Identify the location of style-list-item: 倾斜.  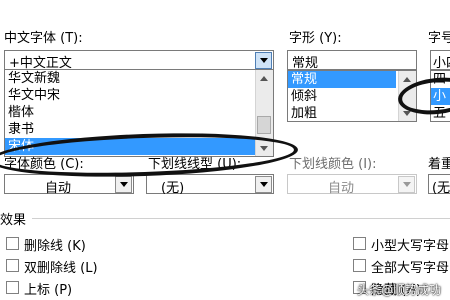
(352, 96).